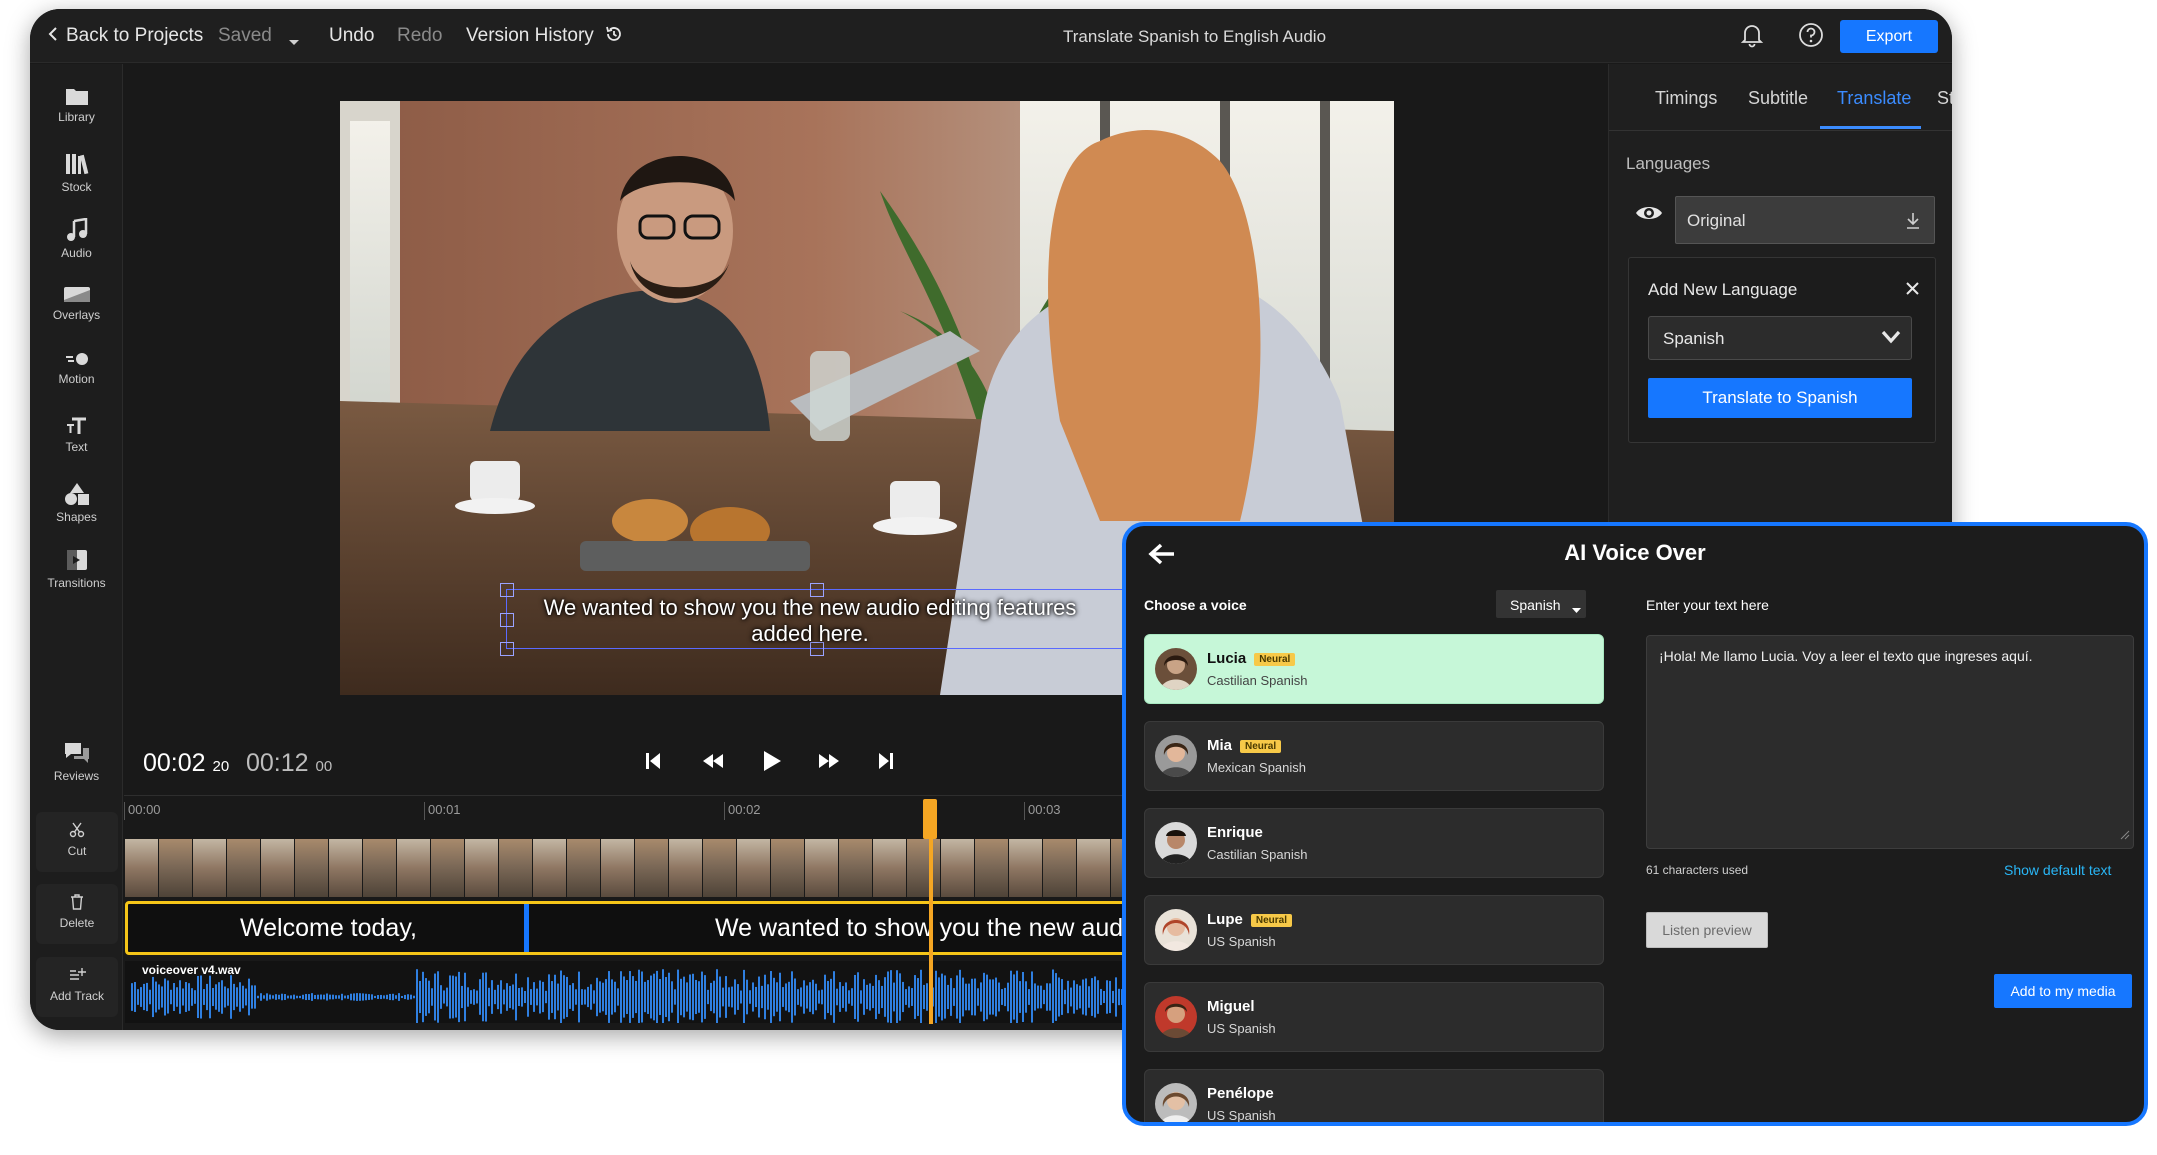 Image resolution: width=2157 pixels, height=1155 pixels. What do you see at coordinates (328, 928) in the screenshot?
I see `caption-clip: Welcome today,` at bounding box center [328, 928].